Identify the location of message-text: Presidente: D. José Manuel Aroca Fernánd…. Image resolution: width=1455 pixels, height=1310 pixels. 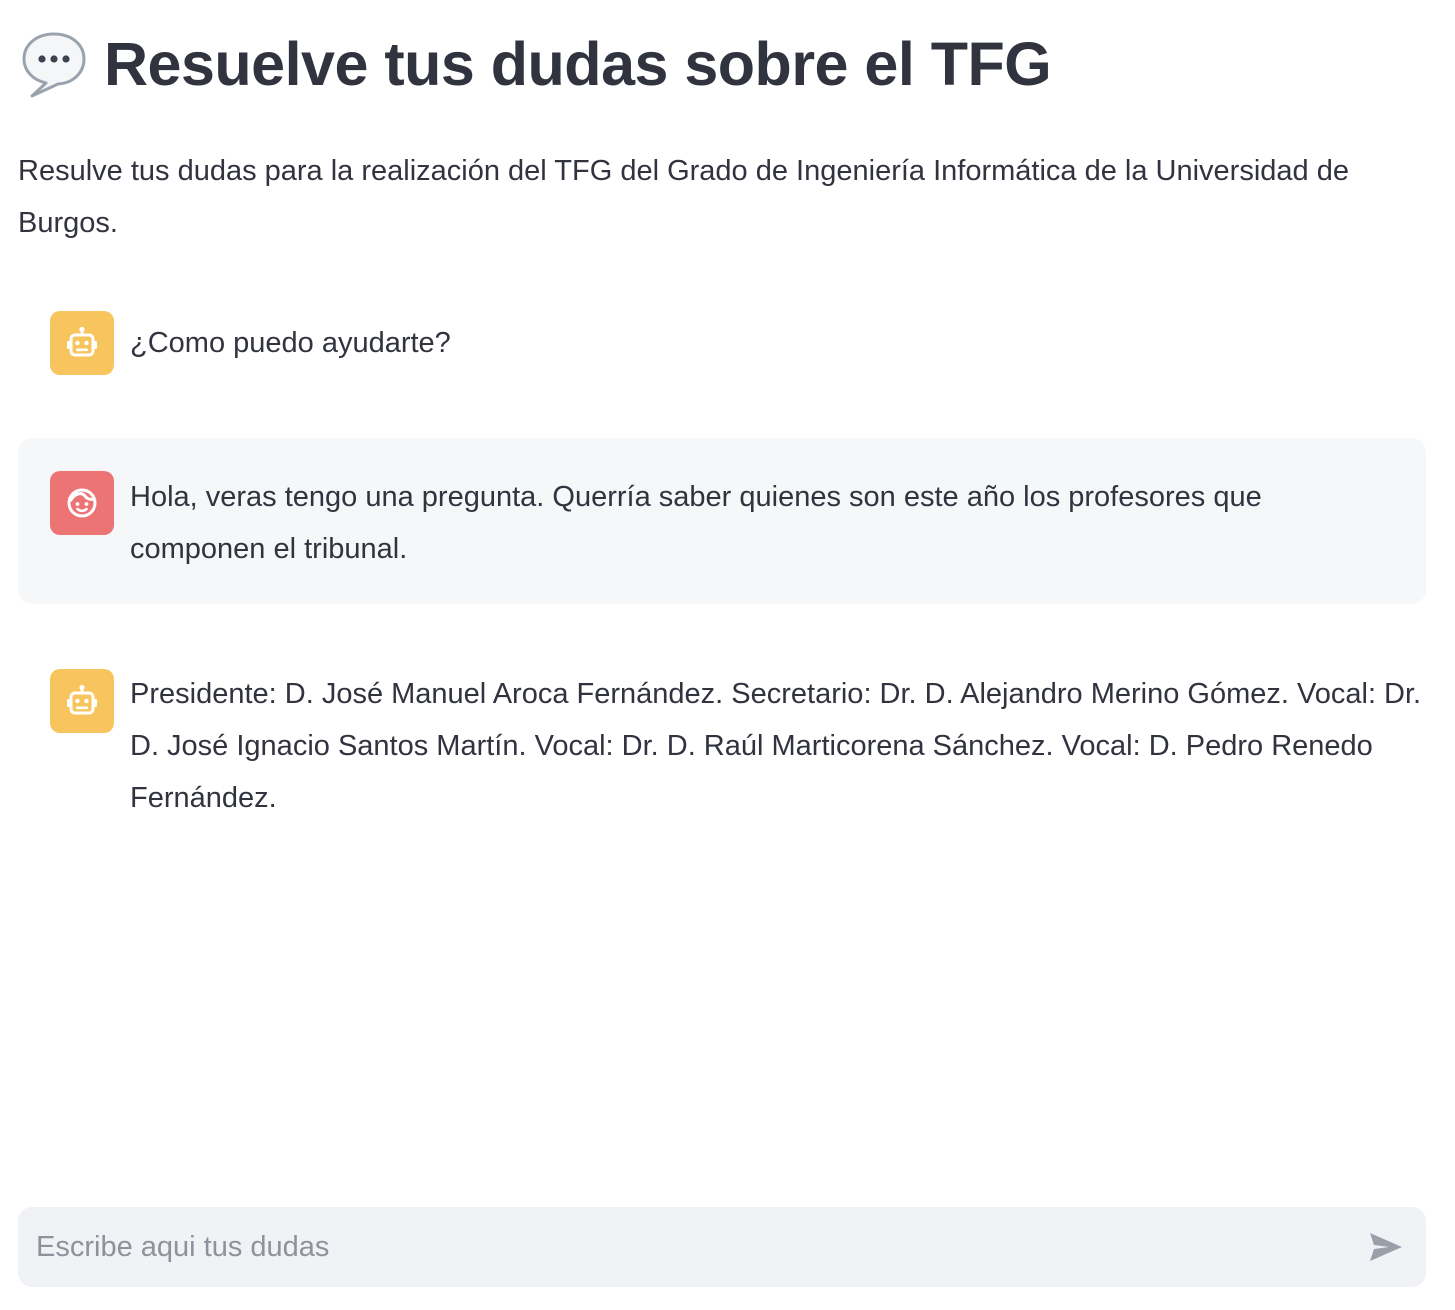
(776, 746).